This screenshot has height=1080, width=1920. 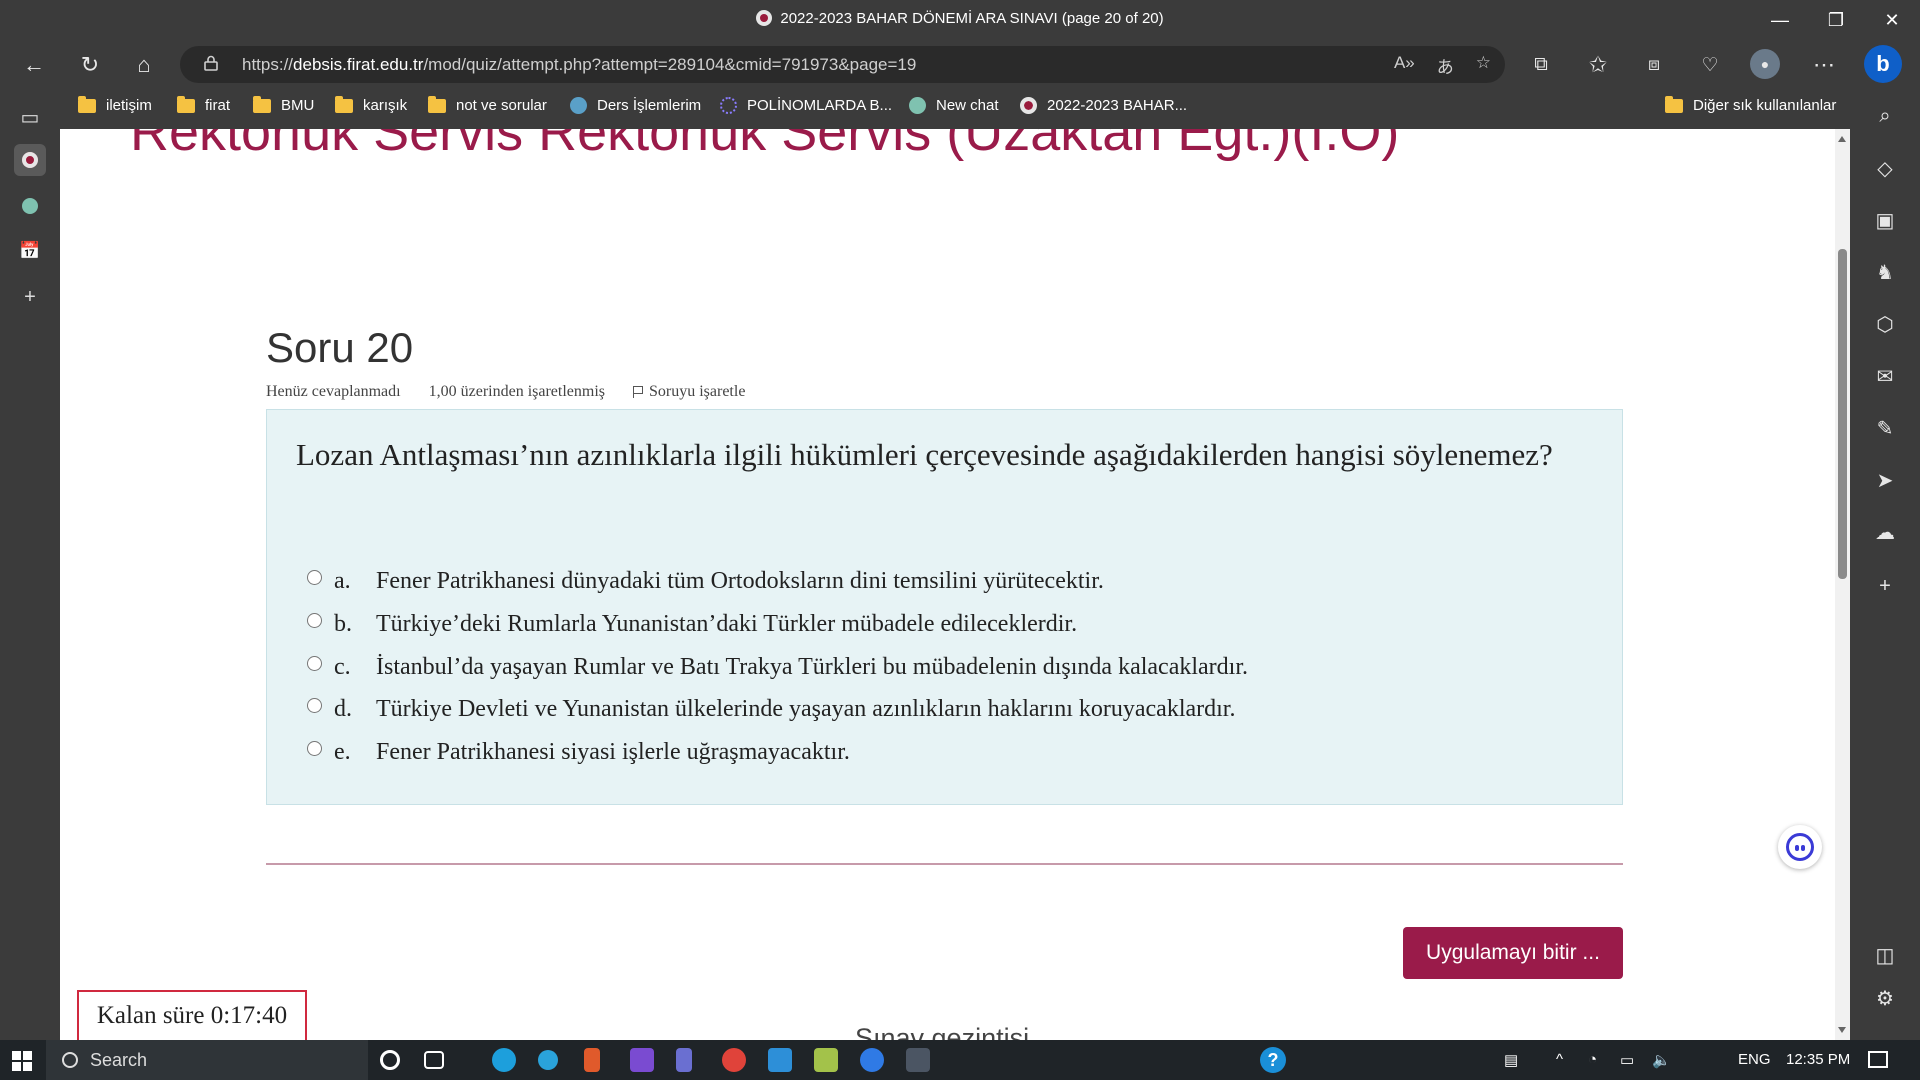 What do you see at coordinates (1883, 64) in the screenshot?
I see `bing-chat-icon: b` at bounding box center [1883, 64].